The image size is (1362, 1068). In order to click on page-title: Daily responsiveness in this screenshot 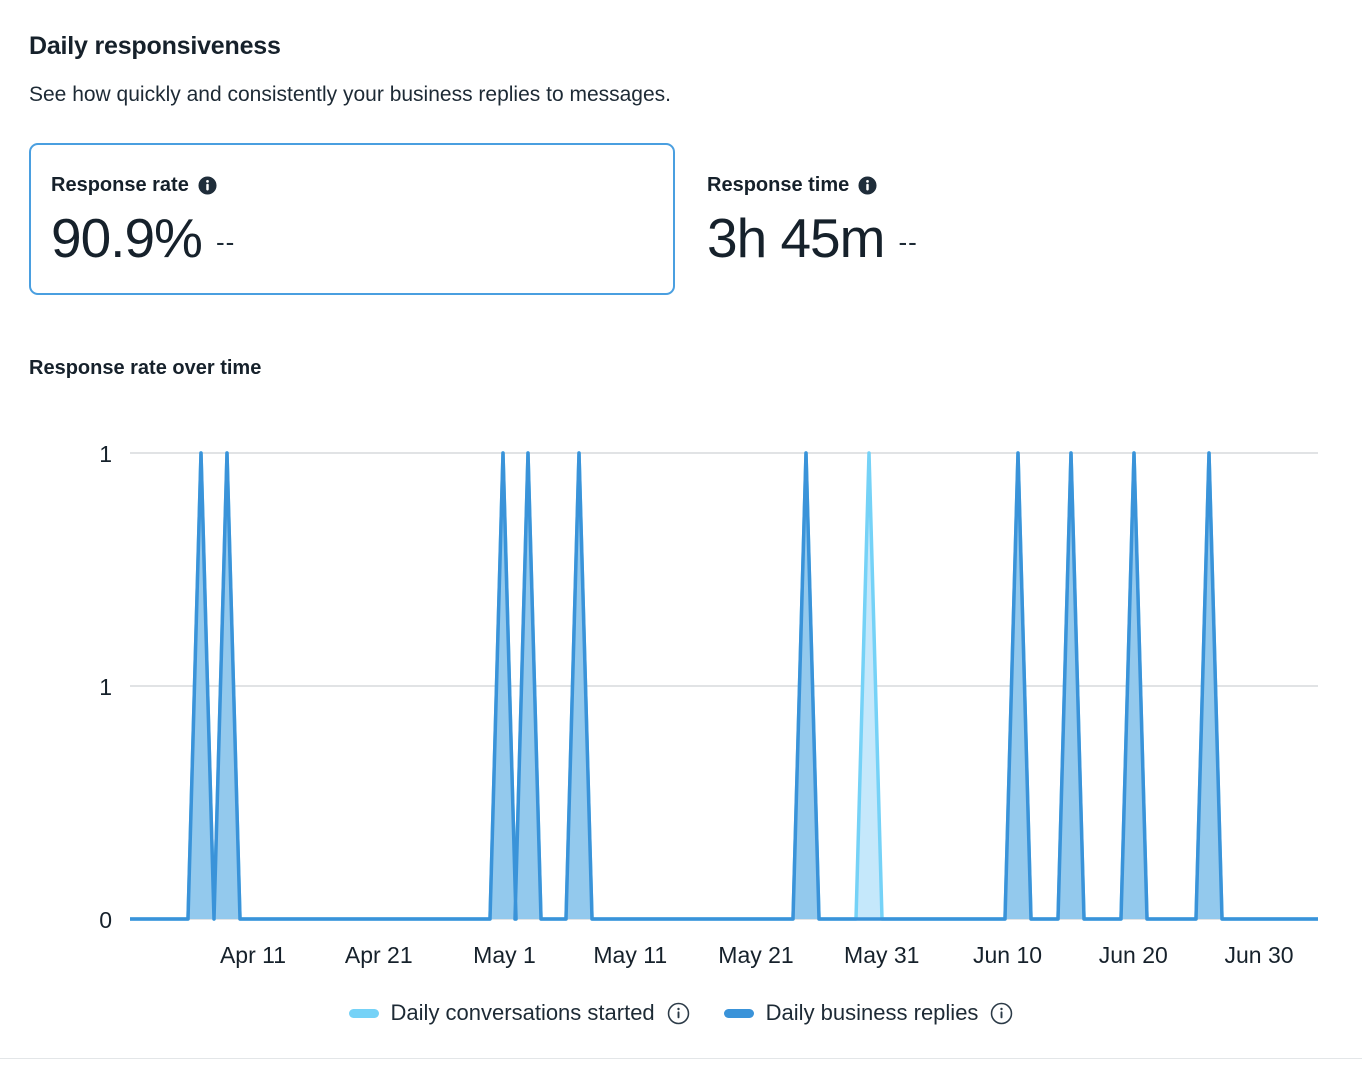, I will do `click(155, 46)`.